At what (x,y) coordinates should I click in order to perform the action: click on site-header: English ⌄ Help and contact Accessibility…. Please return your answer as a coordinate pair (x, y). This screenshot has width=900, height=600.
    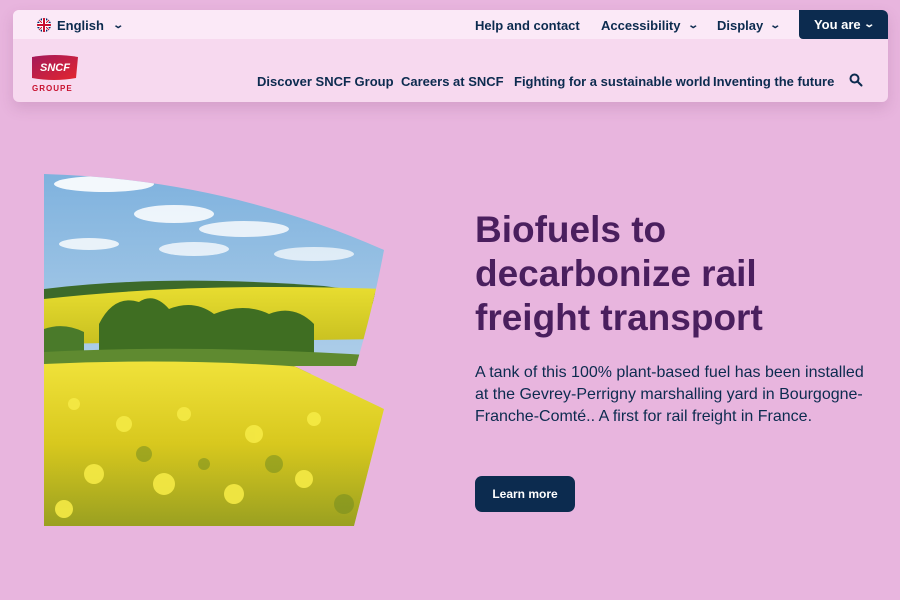
    Looking at the image, I should click on (450, 56).